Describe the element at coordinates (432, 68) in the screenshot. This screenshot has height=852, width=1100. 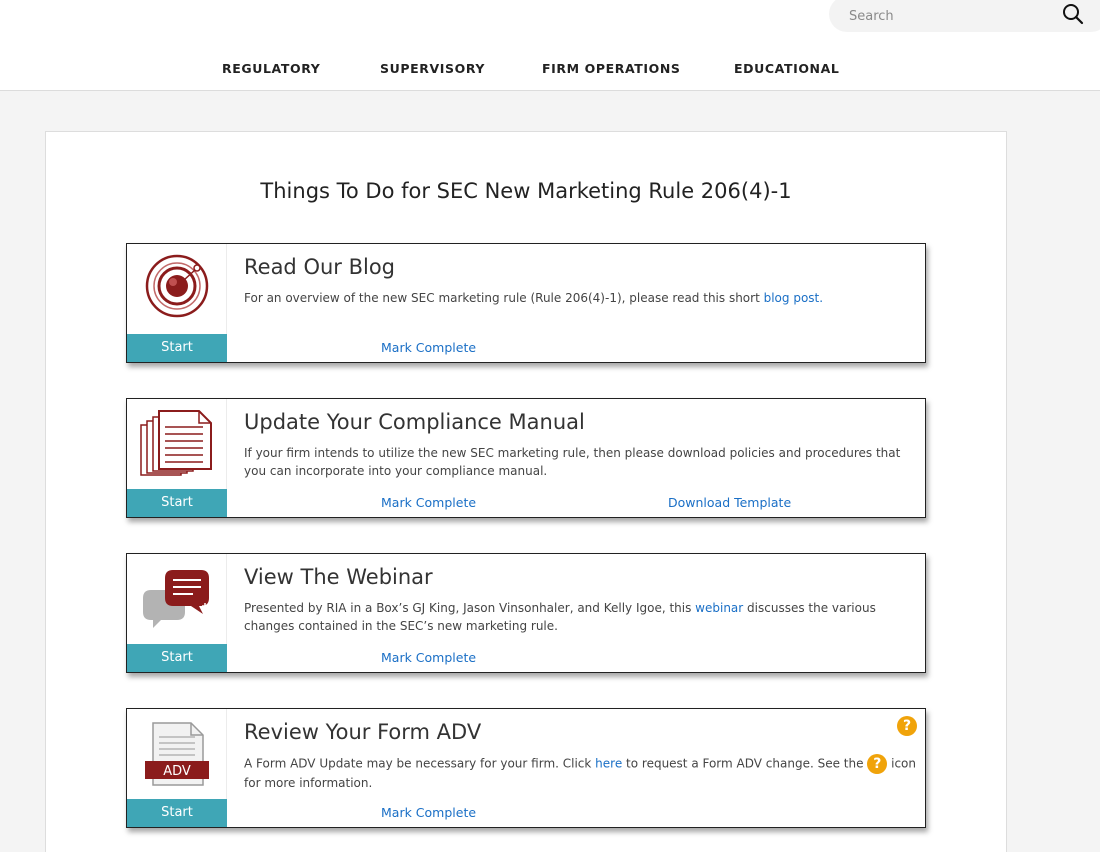
I see `nav-supervisory: SUPERVISORY` at that location.